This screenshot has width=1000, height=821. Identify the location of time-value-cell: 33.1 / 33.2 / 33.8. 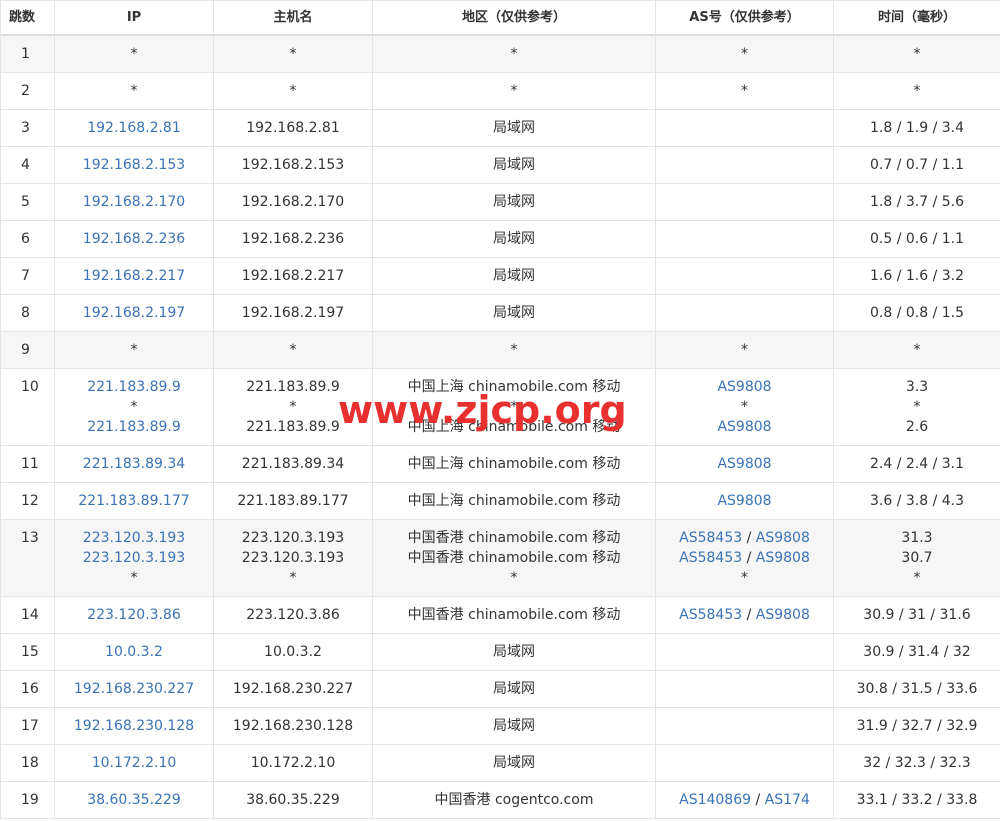
(916, 799).